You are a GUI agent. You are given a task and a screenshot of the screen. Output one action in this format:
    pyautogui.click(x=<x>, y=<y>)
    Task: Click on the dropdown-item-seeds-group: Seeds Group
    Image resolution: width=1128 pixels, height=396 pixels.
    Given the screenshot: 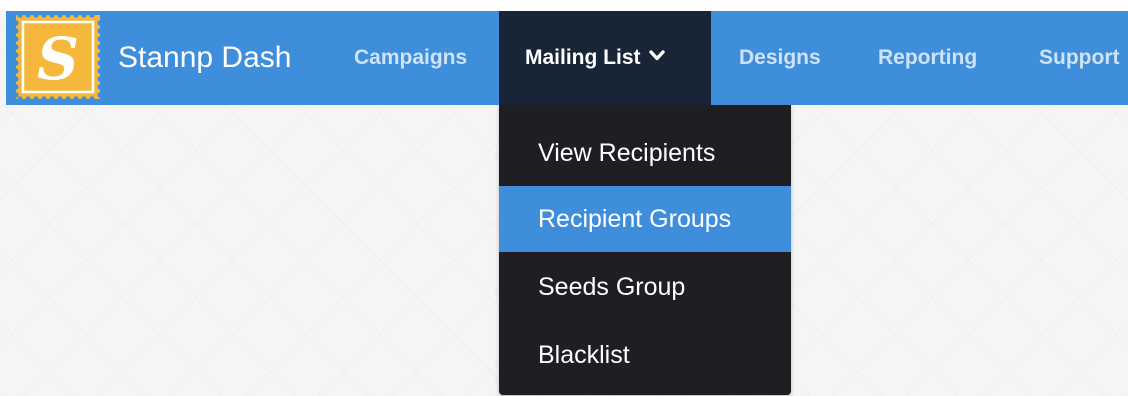 What is the action you would take?
    pyautogui.click(x=645, y=287)
    